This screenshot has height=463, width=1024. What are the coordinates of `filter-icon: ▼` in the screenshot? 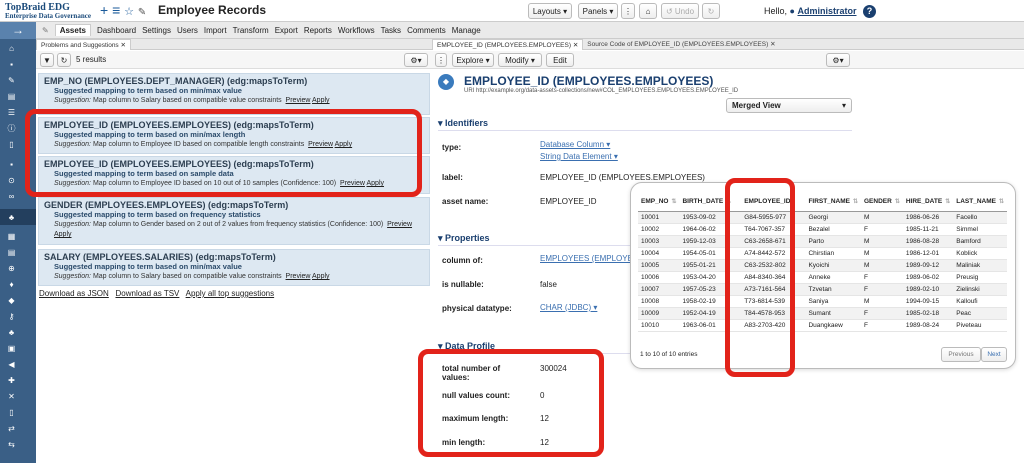 It's located at (47, 60).